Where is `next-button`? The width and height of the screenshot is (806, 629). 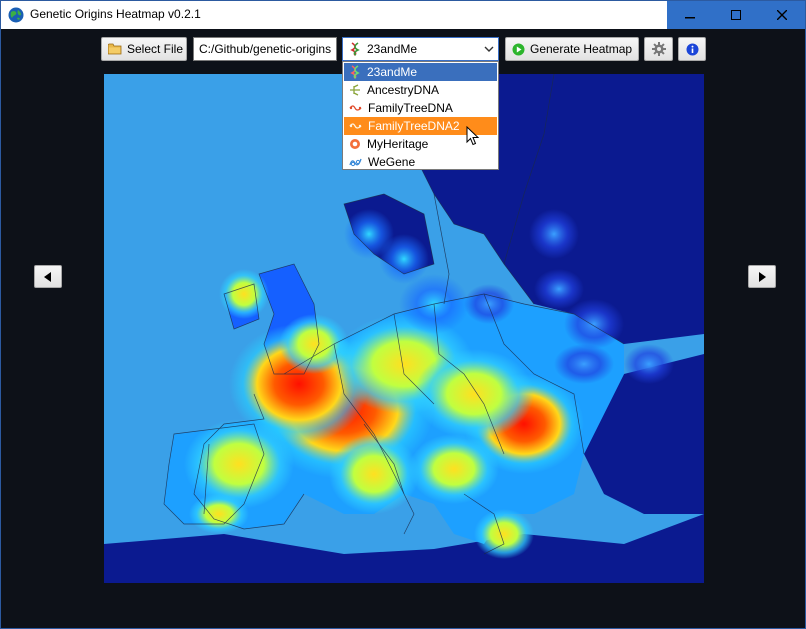
next-button is located at coordinates (762, 276).